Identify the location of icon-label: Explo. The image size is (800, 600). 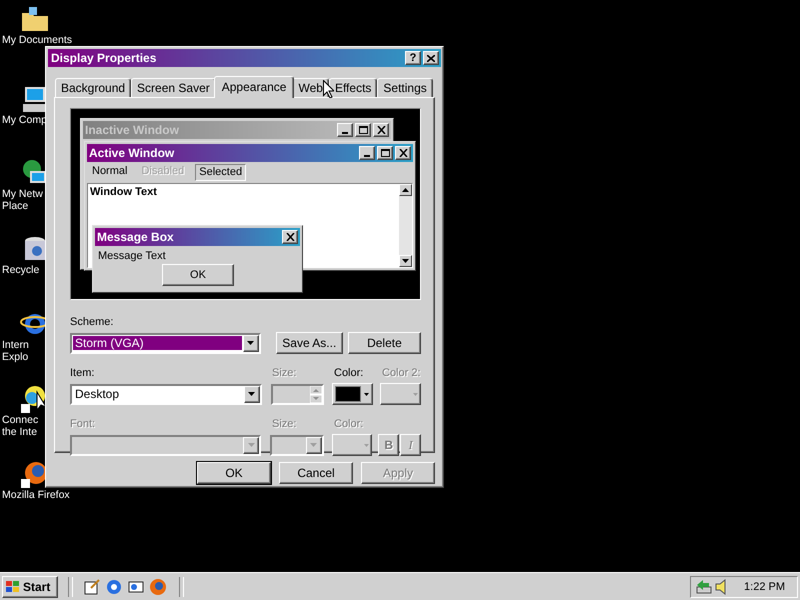
(14, 357).